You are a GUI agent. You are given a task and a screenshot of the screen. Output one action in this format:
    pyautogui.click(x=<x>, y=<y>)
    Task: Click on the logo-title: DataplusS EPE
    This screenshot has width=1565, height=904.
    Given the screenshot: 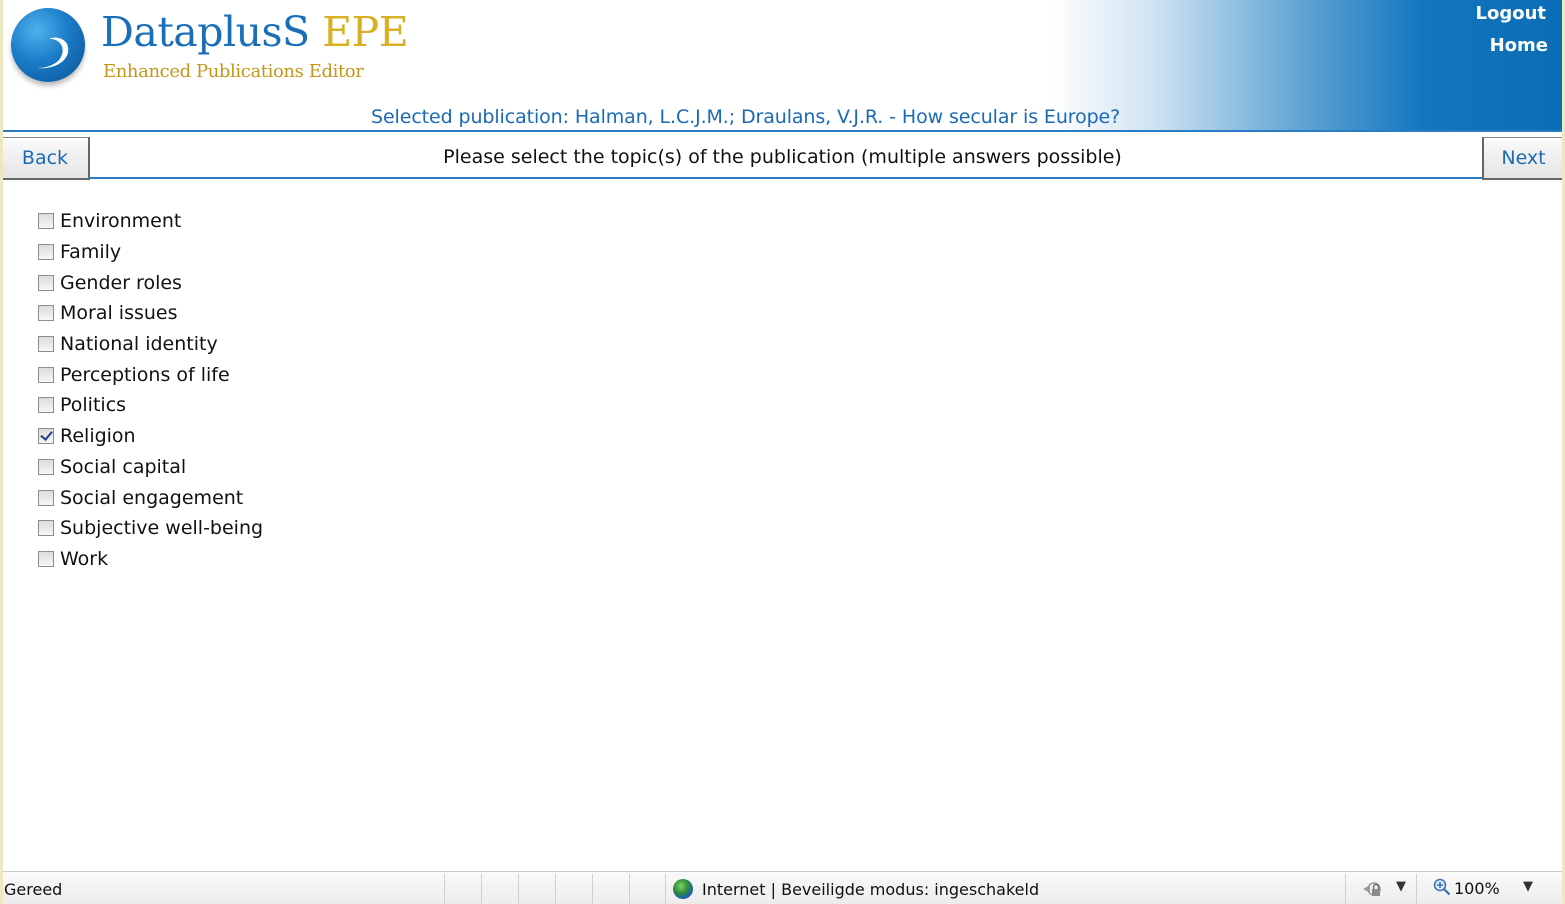 What is the action you would take?
    pyautogui.click(x=255, y=32)
    